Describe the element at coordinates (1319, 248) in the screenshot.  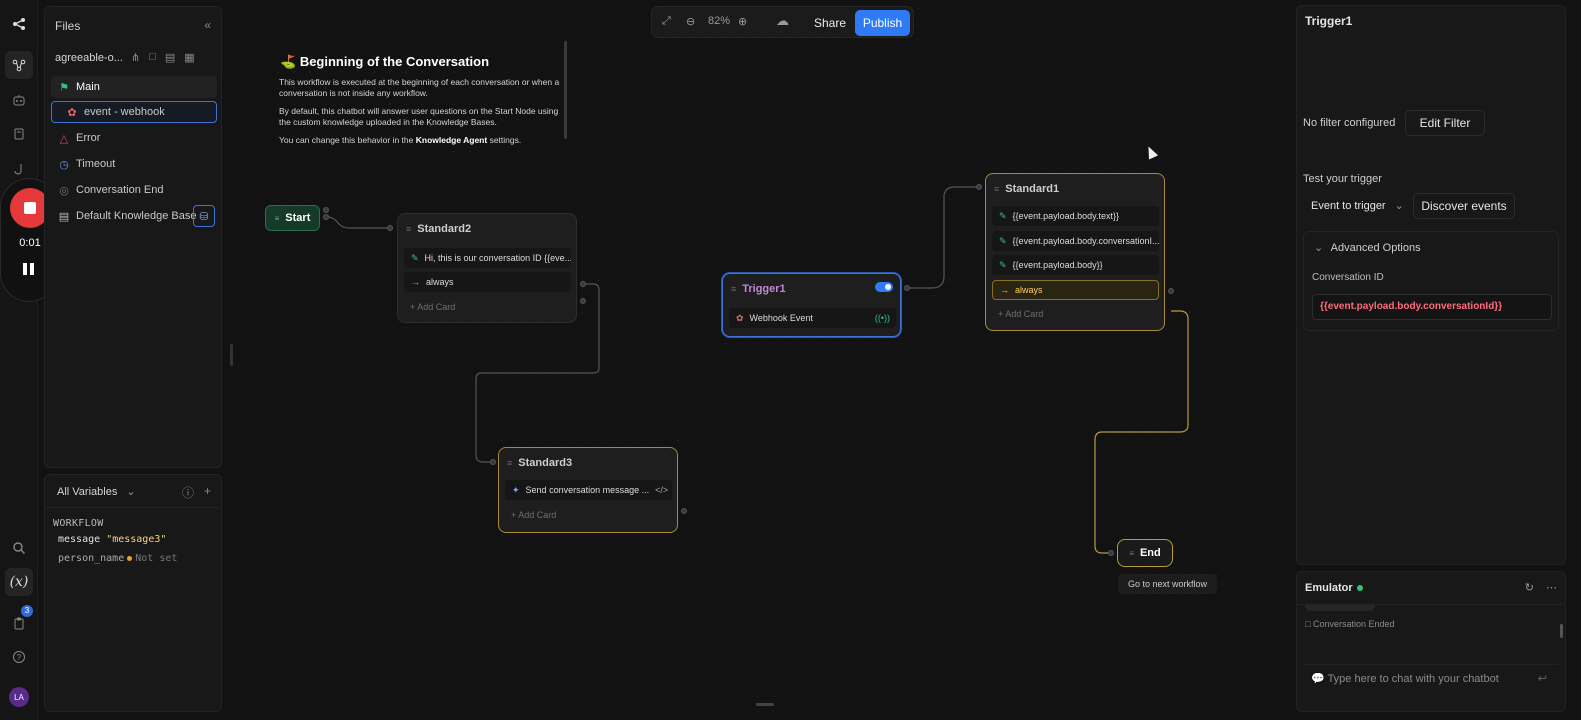
I see `chevron-down-icon: ⌄` at that location.